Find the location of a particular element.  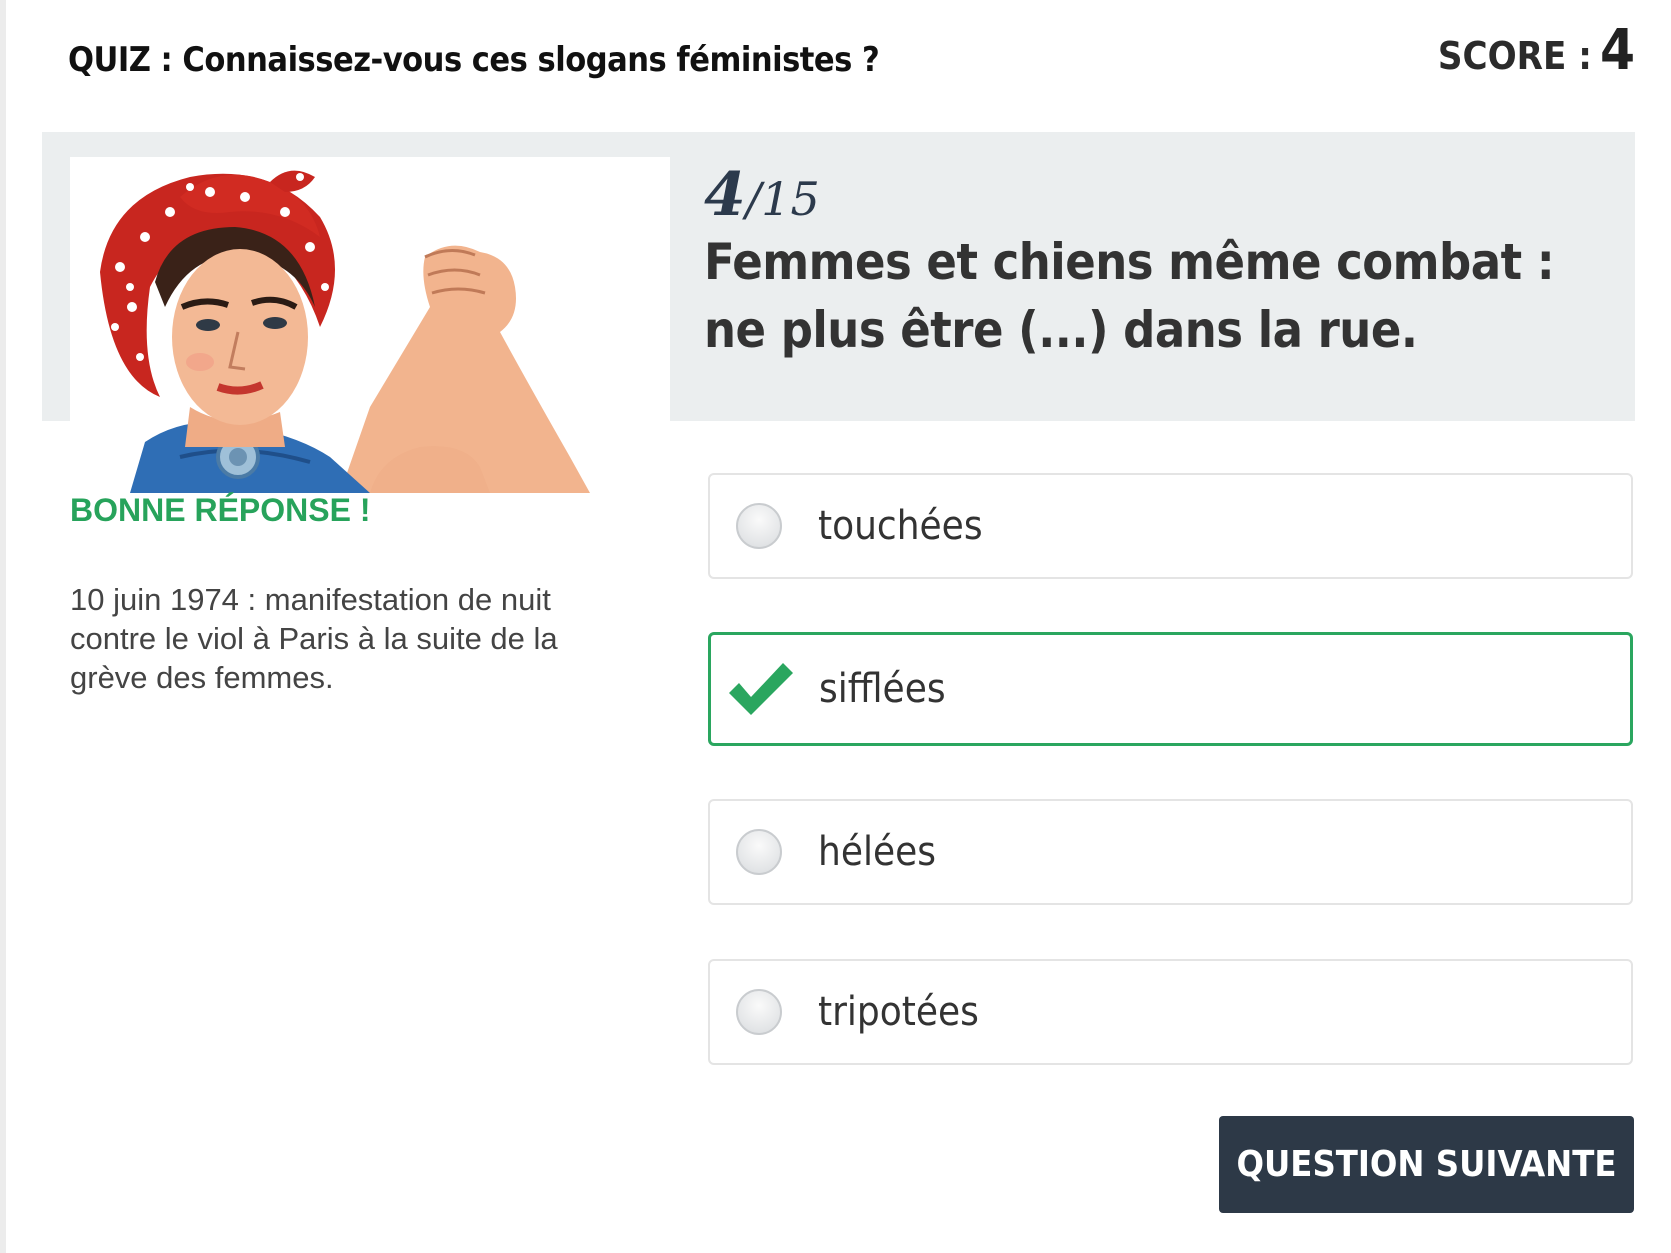

answer-option-helees: hélées is located at coordinates (1170, 852).